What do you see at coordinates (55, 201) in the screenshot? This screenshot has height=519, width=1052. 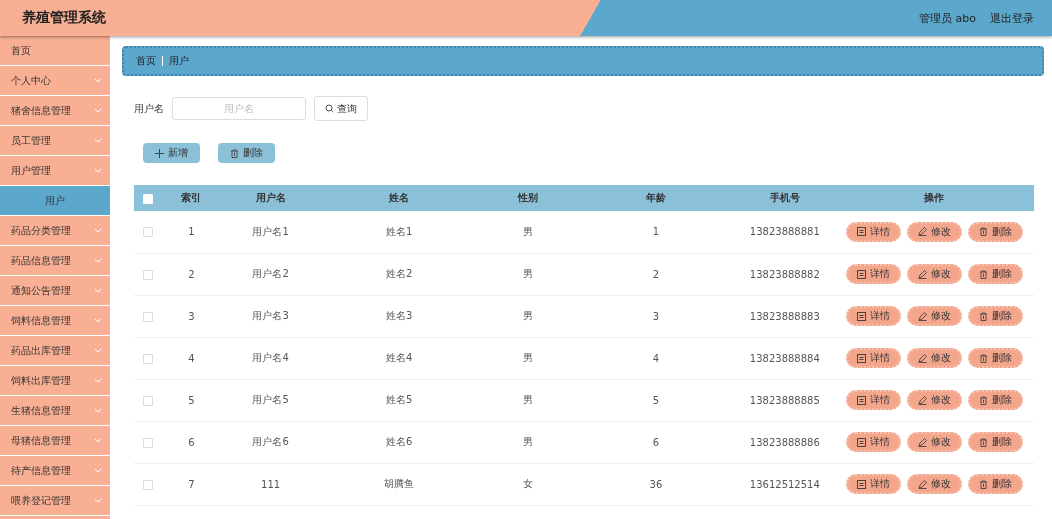 I see `sidebar-subitem: 用户` at bounding box center [55, 201].